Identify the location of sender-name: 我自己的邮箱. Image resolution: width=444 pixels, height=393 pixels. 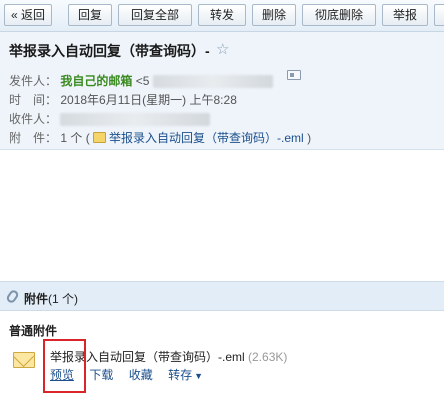
(96, 81).